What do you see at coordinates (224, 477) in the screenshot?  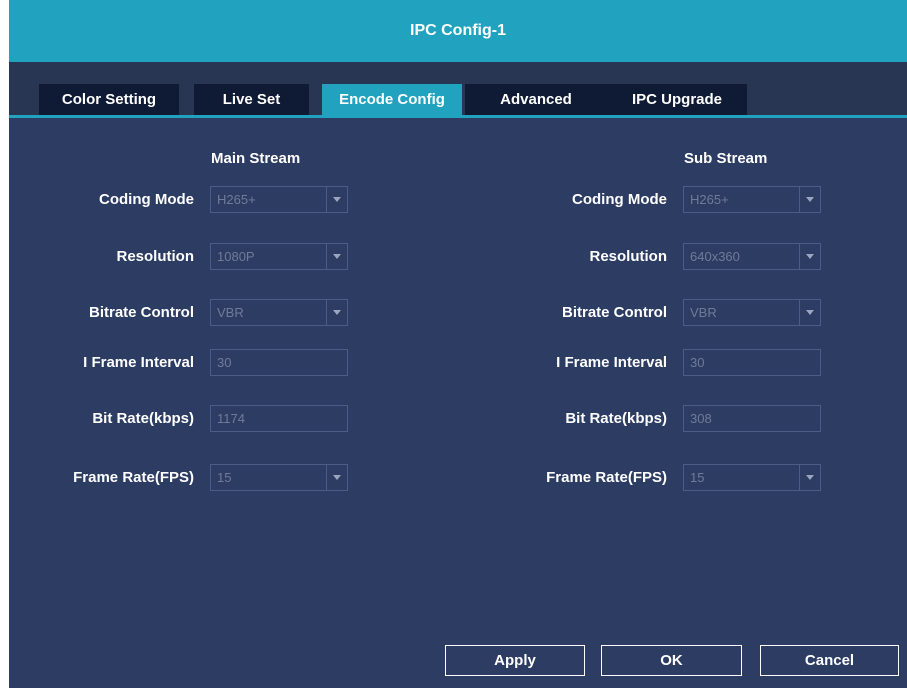 I see `main-frame-rate-value: 15` at bounding box center [224, 477].